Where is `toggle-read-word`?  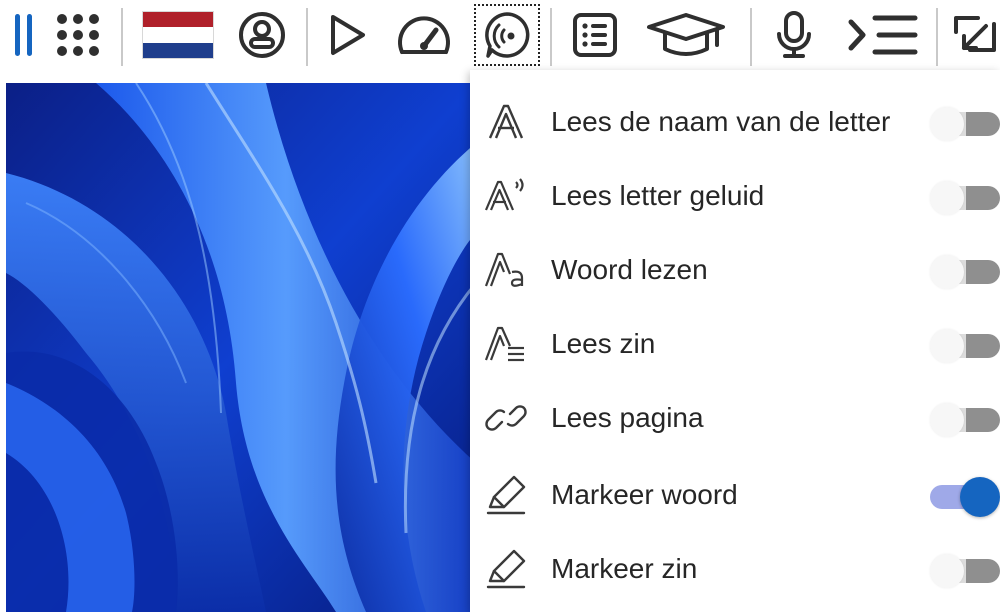 toggle-read-word is located at coordinates (965, 272).